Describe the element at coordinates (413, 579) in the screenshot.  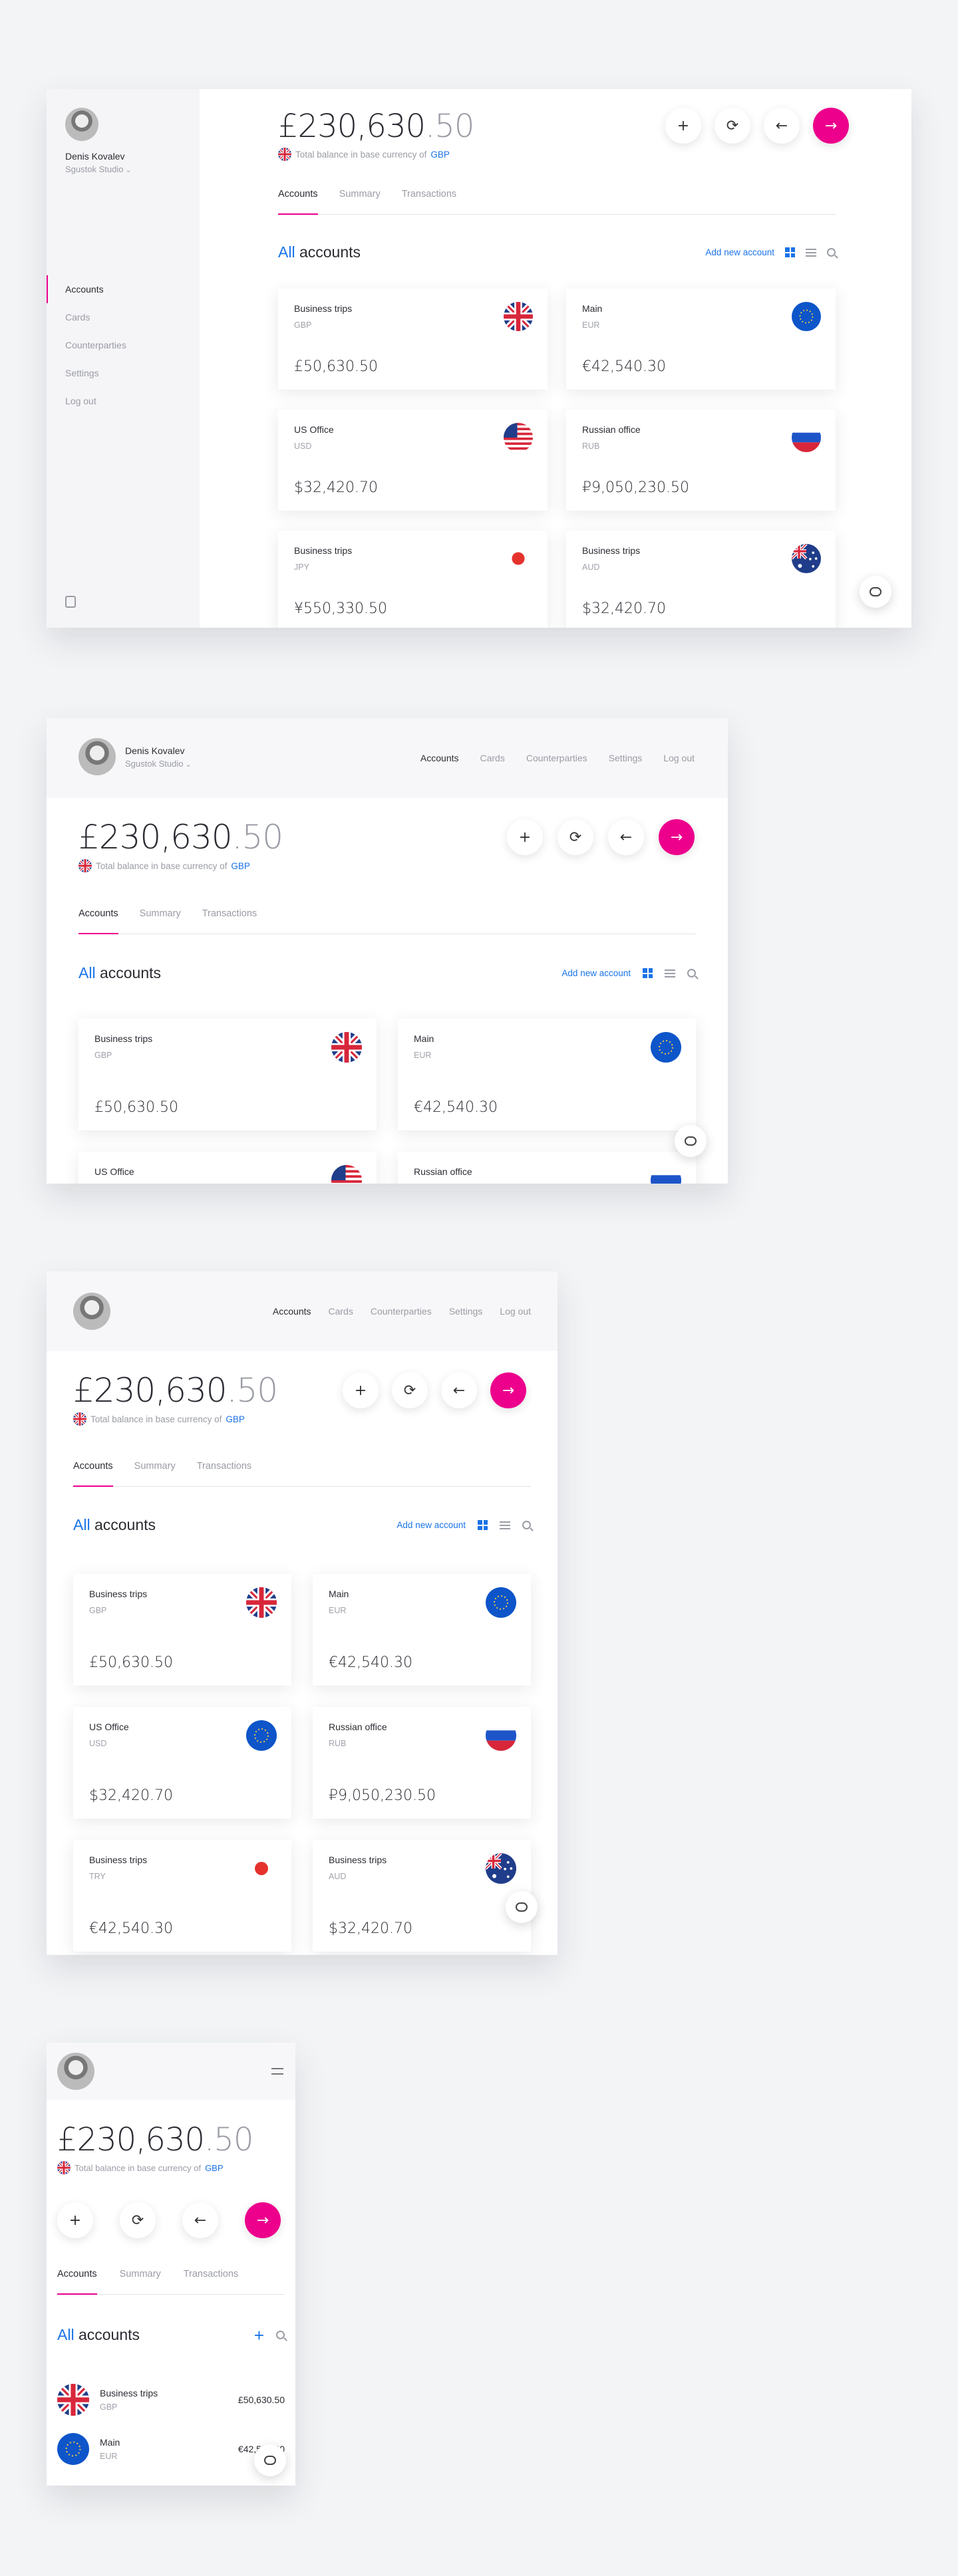
I see `account-card: Business trips JPY ¥550,330.50` at that location.